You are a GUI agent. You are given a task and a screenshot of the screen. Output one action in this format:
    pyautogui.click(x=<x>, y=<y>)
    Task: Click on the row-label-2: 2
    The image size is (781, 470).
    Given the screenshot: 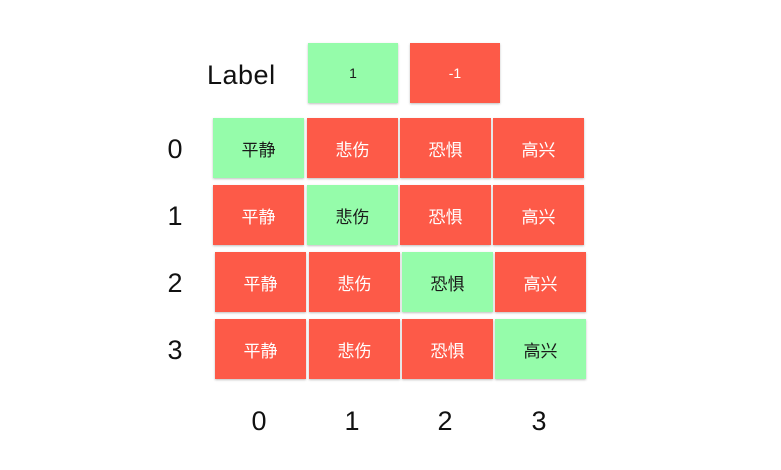 What is the action you would take?
    pyautogui.click(x=175, y=283)
    